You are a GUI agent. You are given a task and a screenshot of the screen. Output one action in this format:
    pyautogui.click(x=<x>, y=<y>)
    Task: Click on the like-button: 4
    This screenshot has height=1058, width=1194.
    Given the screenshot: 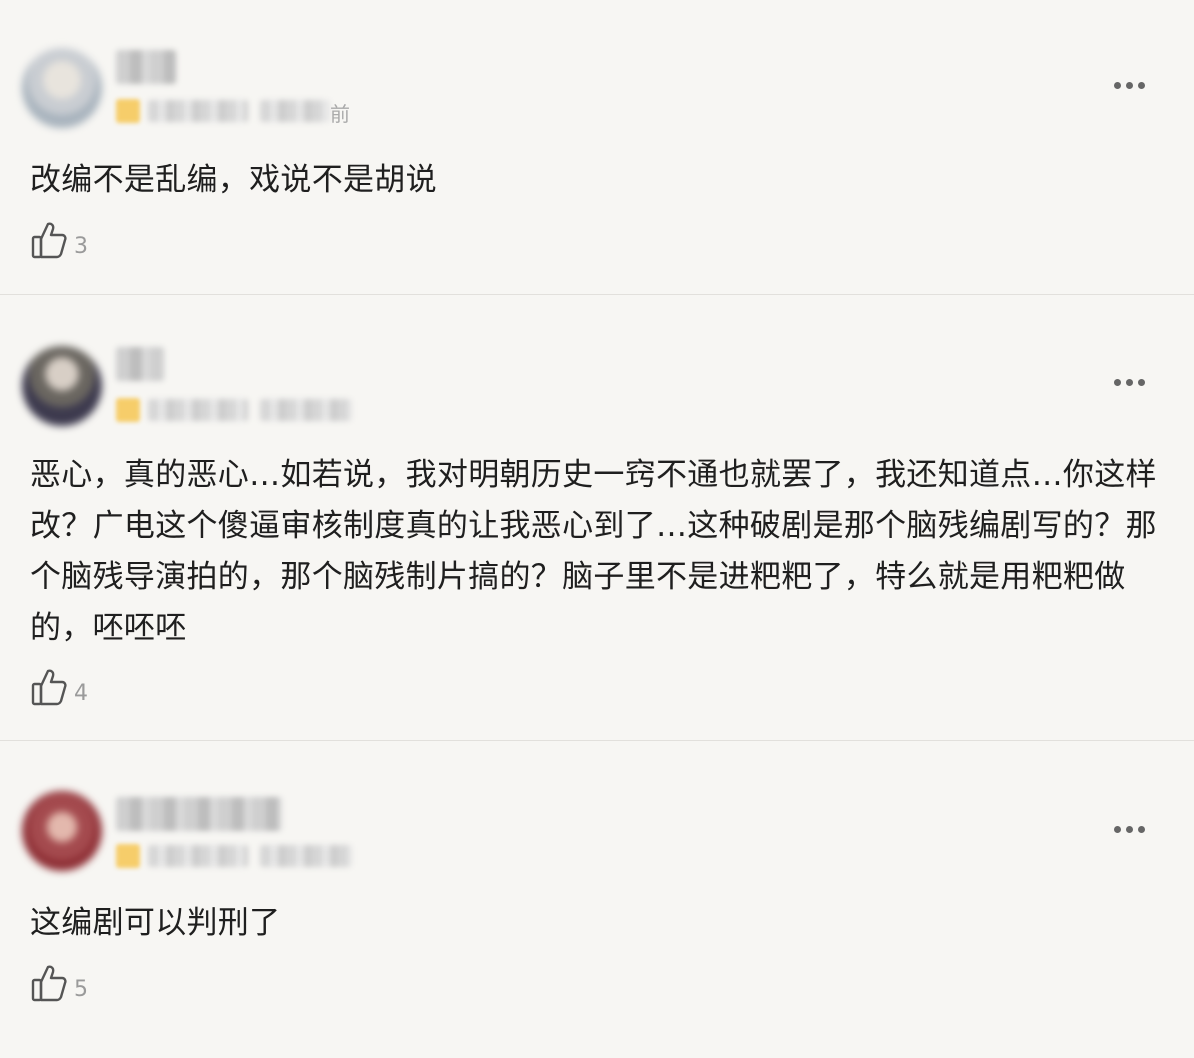 What is the action you would take?
    pyautogui.click(x=59, y=687)
    